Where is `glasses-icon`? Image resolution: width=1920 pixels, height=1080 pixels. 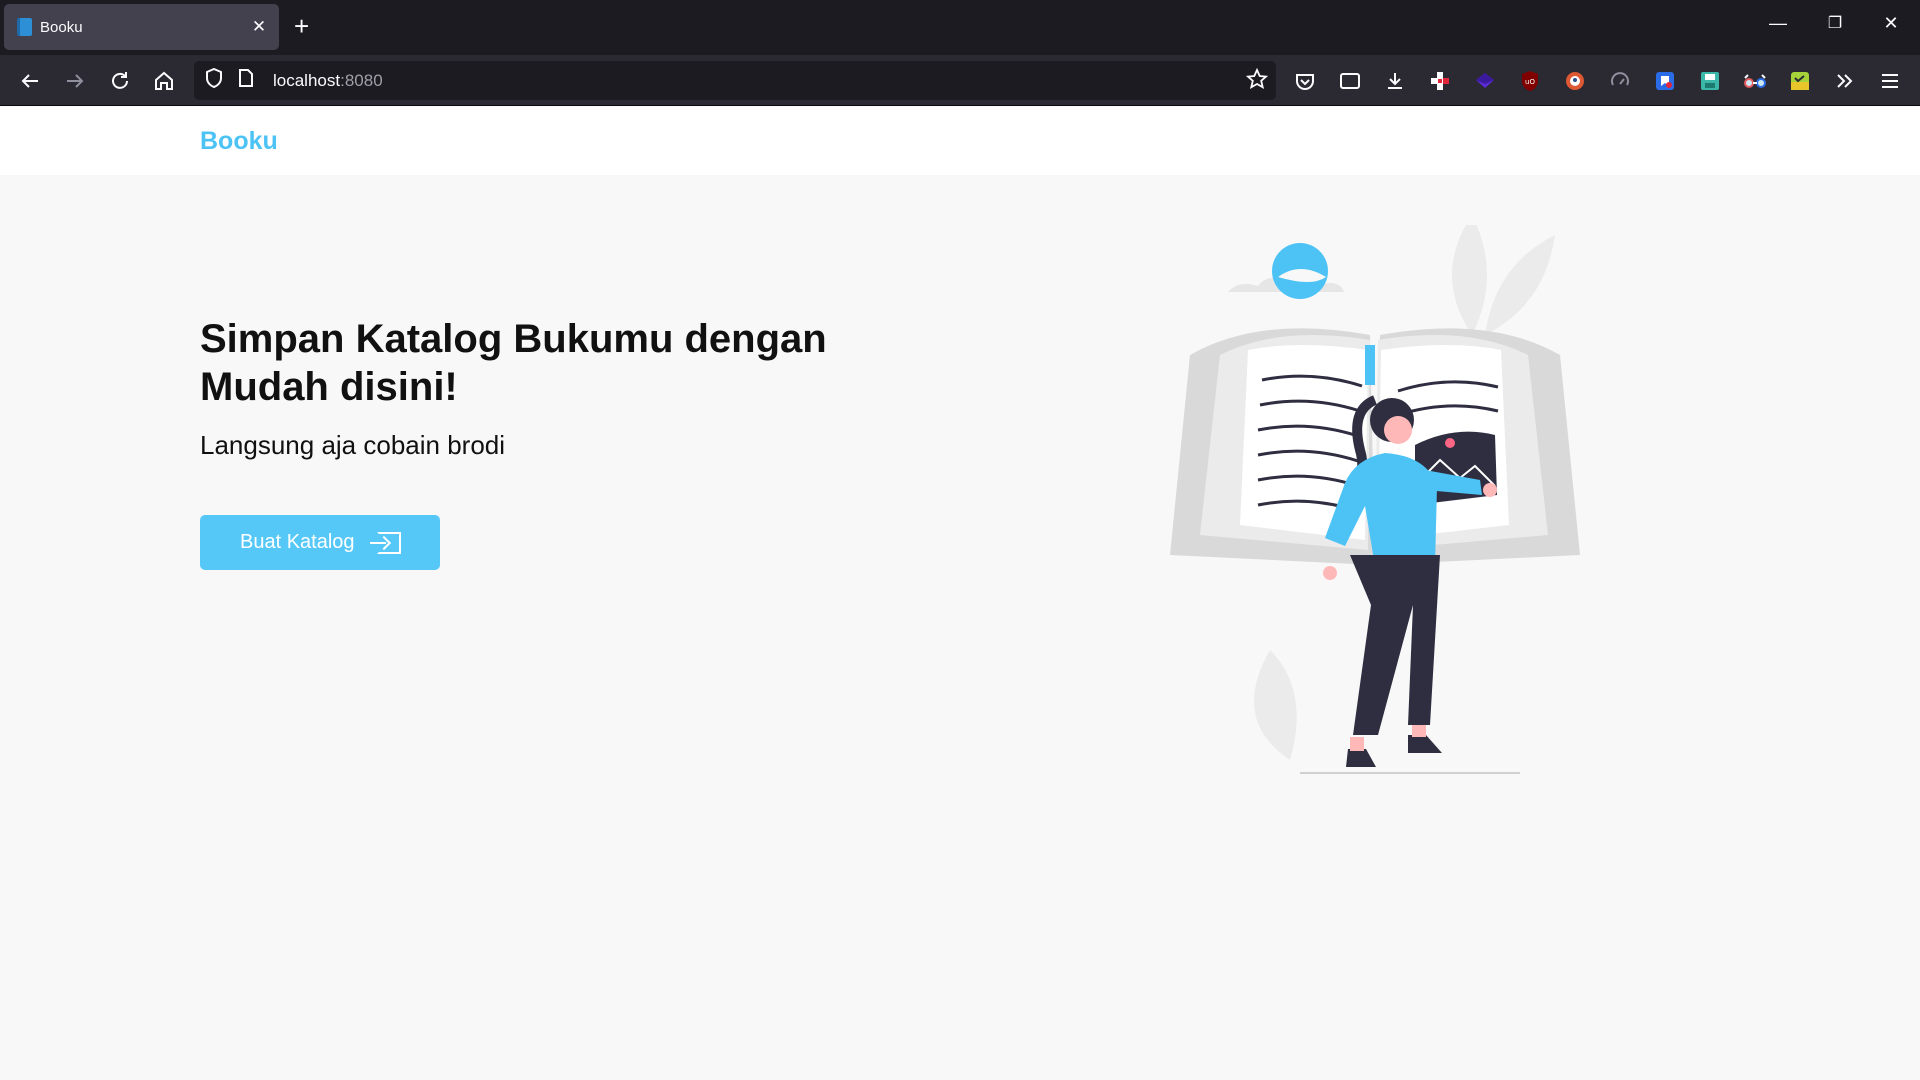
glasses-icon is located at coordinates (1755, 81).